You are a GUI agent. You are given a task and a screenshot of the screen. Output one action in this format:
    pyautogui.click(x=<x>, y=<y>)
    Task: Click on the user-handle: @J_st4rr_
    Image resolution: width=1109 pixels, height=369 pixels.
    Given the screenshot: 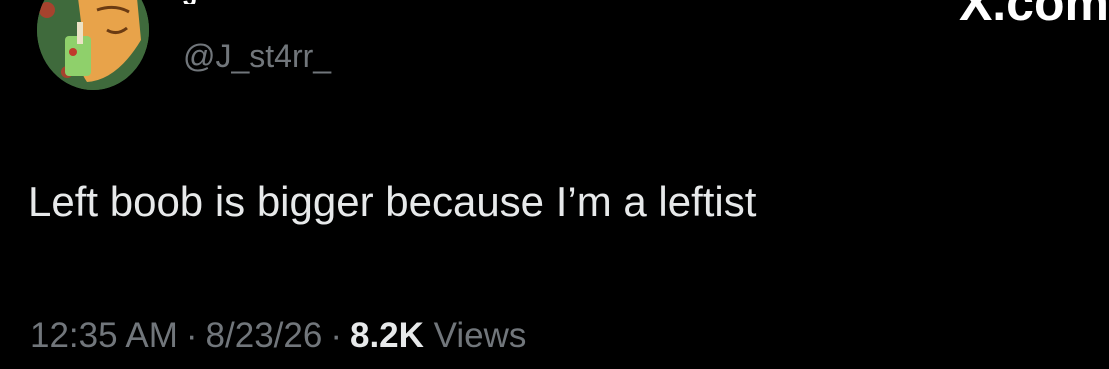 What is the action you would take?
    pyautogui.click(x=257, y=56)
    